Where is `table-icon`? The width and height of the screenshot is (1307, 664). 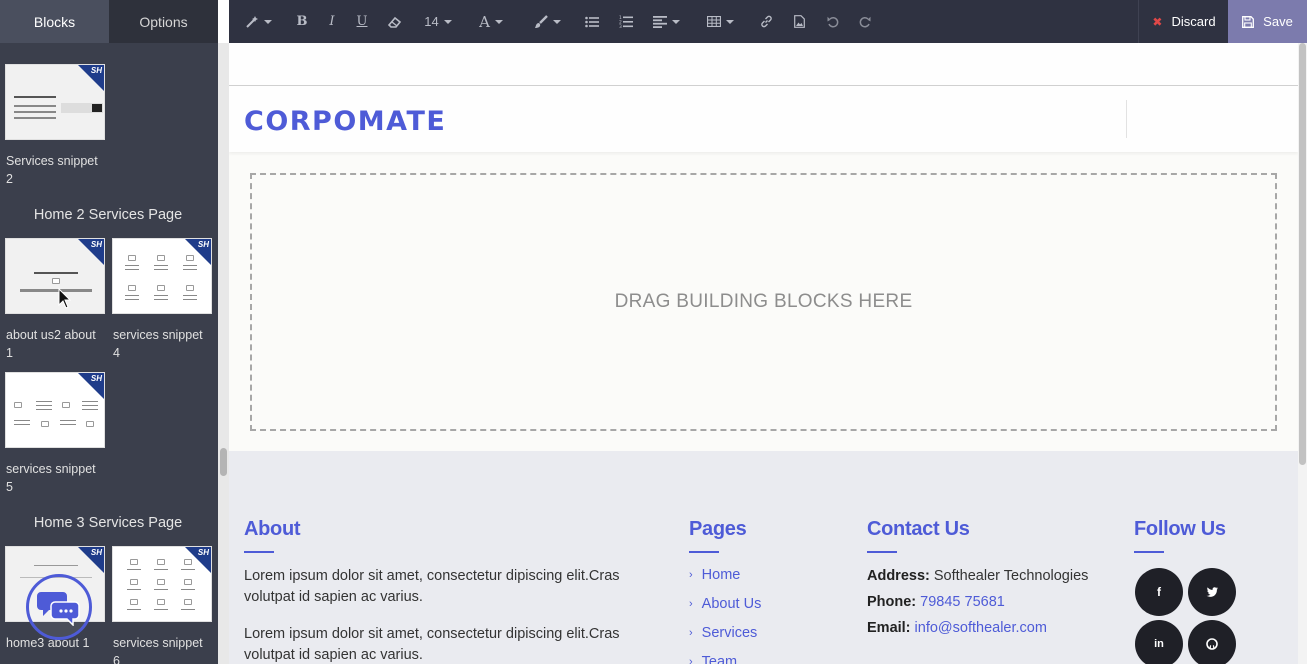 table-icon is located at coordinates (713, 21).